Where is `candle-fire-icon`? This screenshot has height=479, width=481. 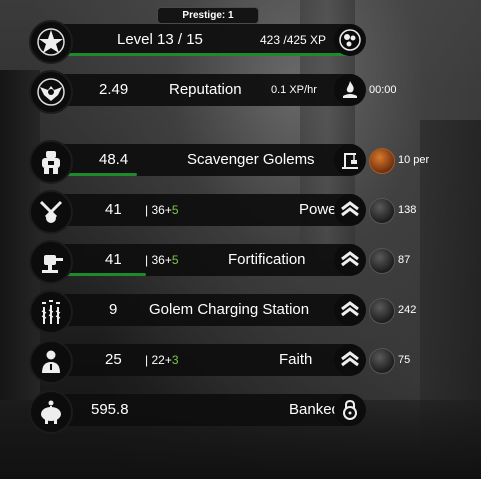
candle-fire-icon is located at coordinates (350, 89).